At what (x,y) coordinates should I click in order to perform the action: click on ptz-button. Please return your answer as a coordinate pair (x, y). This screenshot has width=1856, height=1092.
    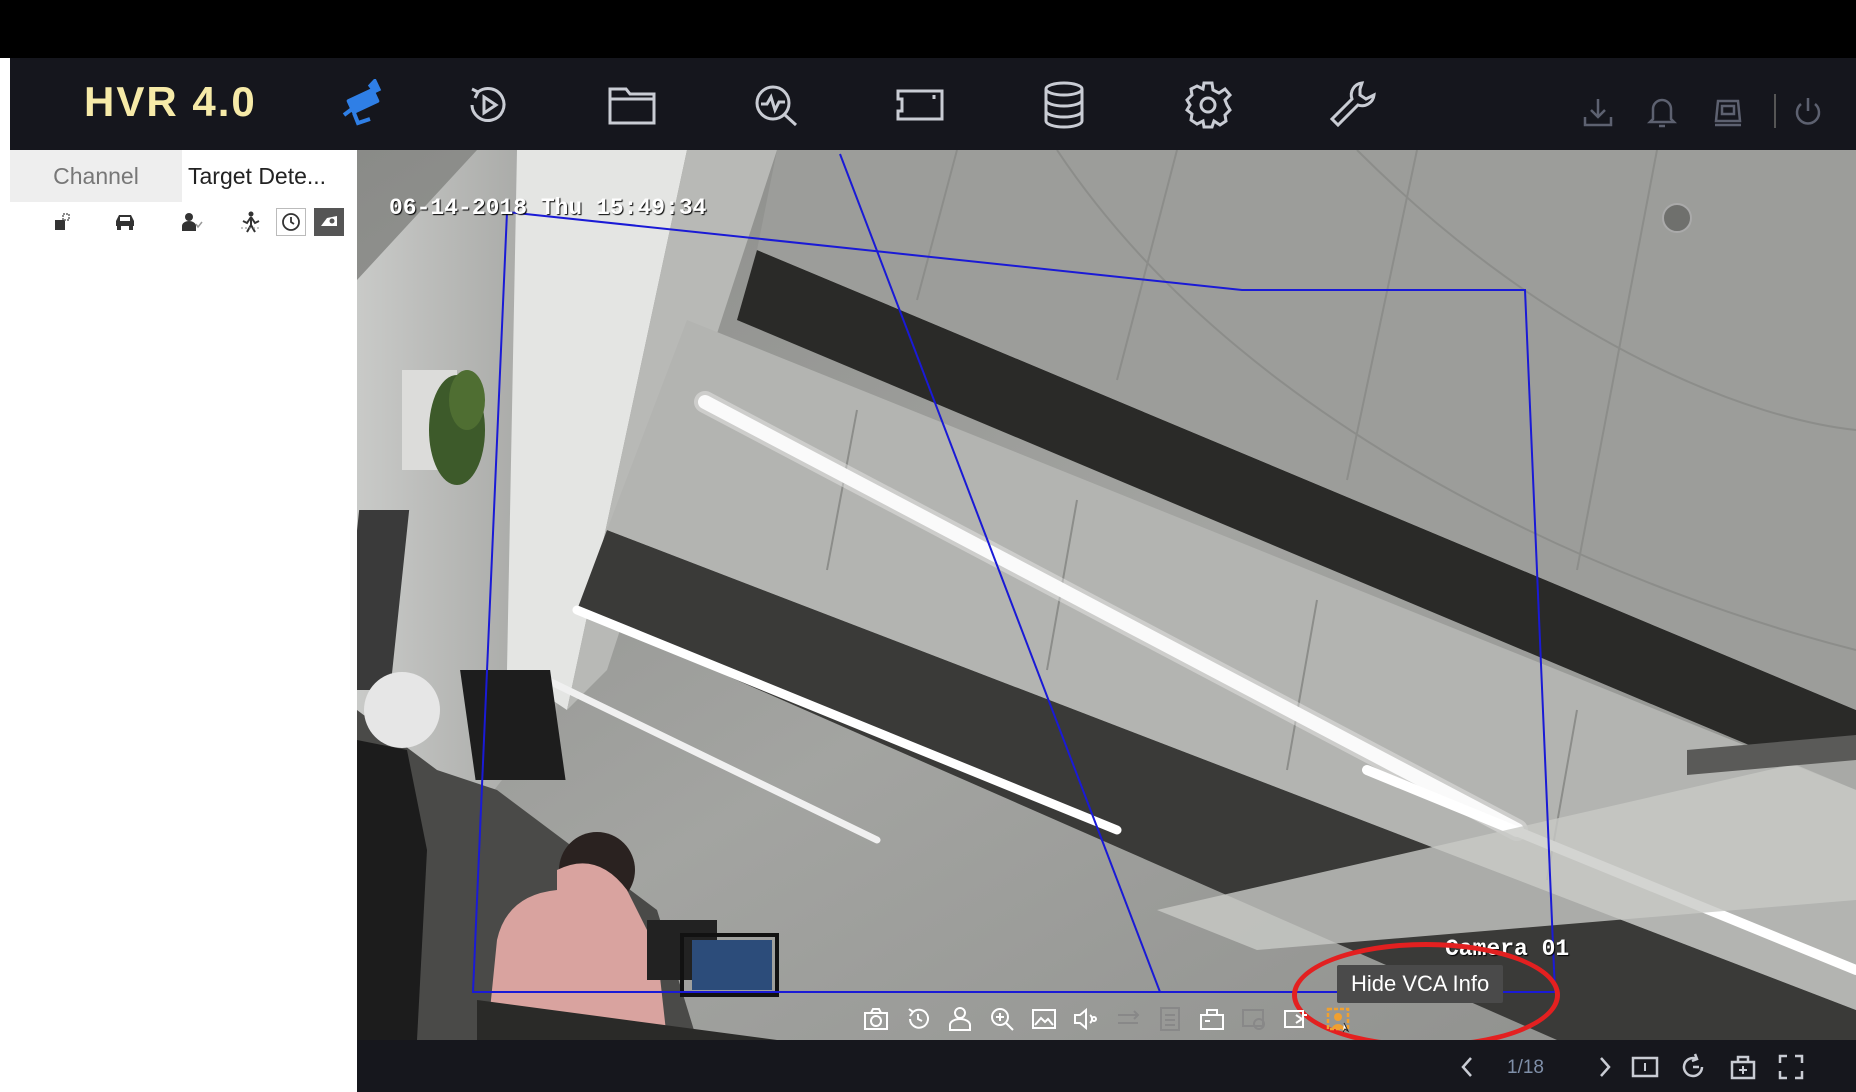
    Looking at the image, I should click on (1212, 1019).